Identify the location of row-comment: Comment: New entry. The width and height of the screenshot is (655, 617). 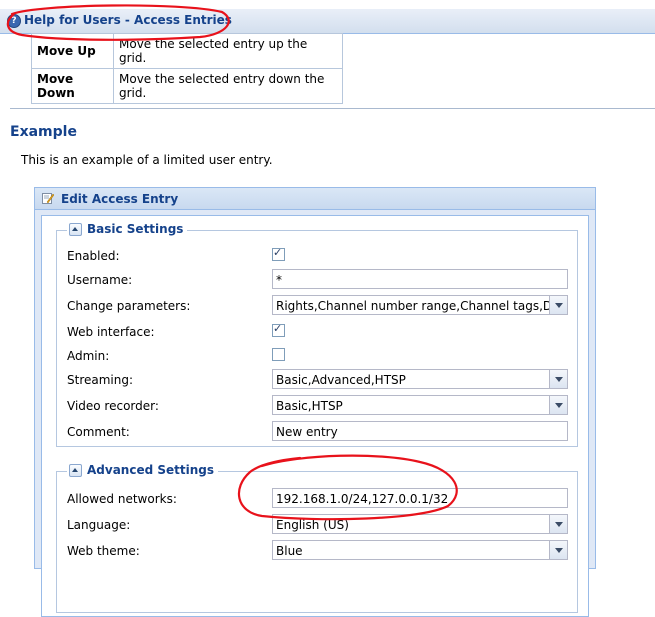
(320, 432).